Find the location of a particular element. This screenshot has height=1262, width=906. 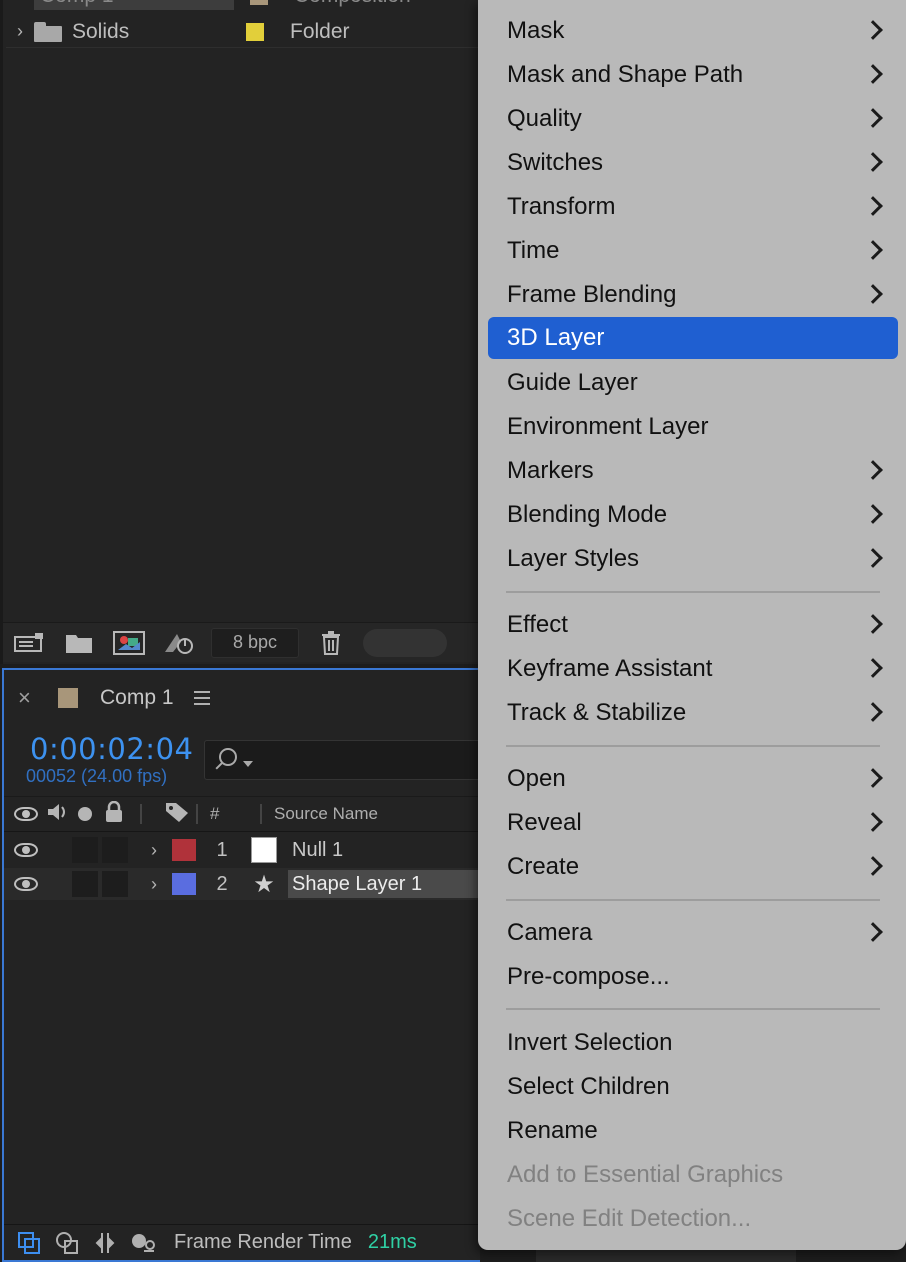

layer-row: › 2 ★ Shape Layer 1 is located at coordinates (242, 884).